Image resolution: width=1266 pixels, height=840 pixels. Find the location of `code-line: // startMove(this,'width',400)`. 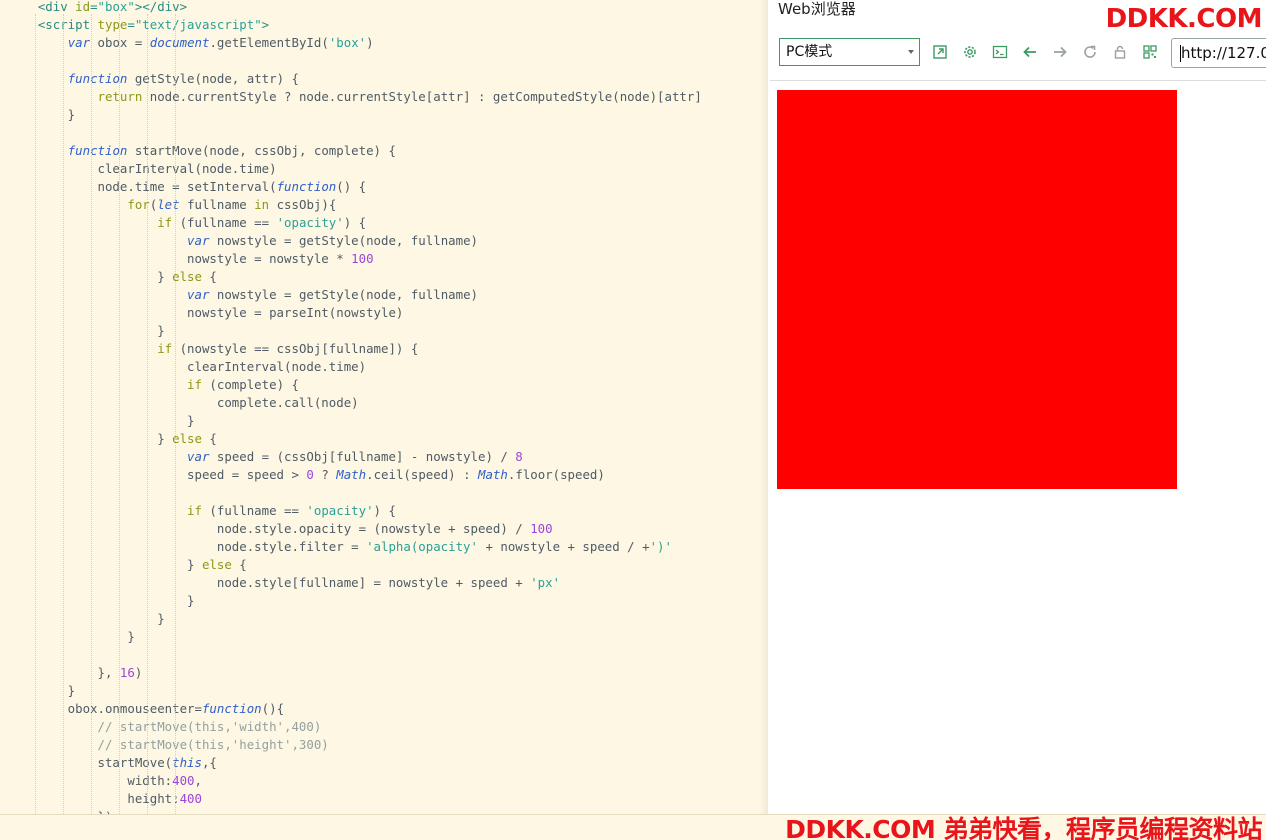

code-line: // startMove(this,'width',400) is located at coordinates (165, 727).